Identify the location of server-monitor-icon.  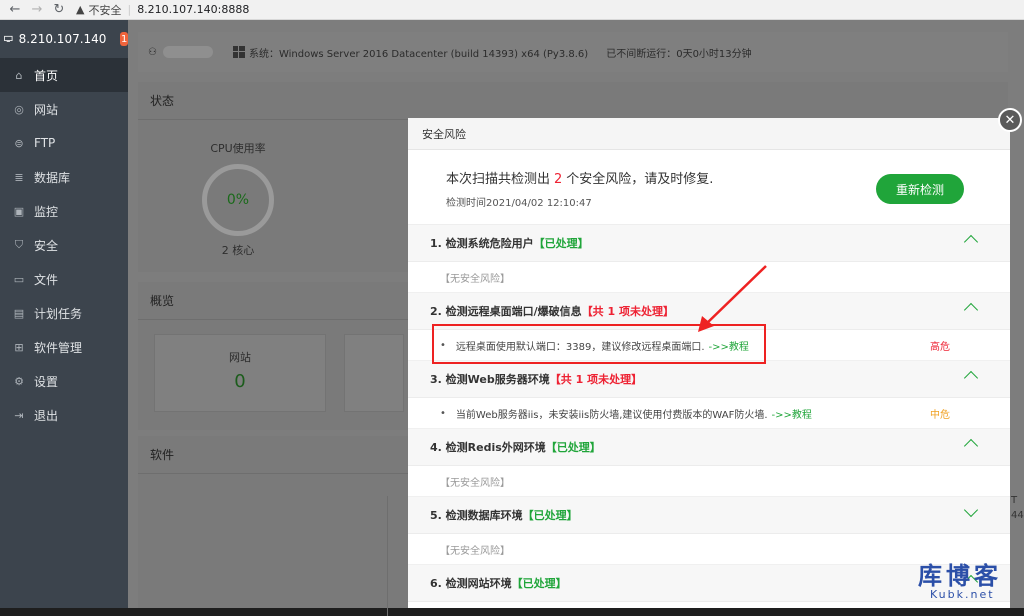
(8, 38).